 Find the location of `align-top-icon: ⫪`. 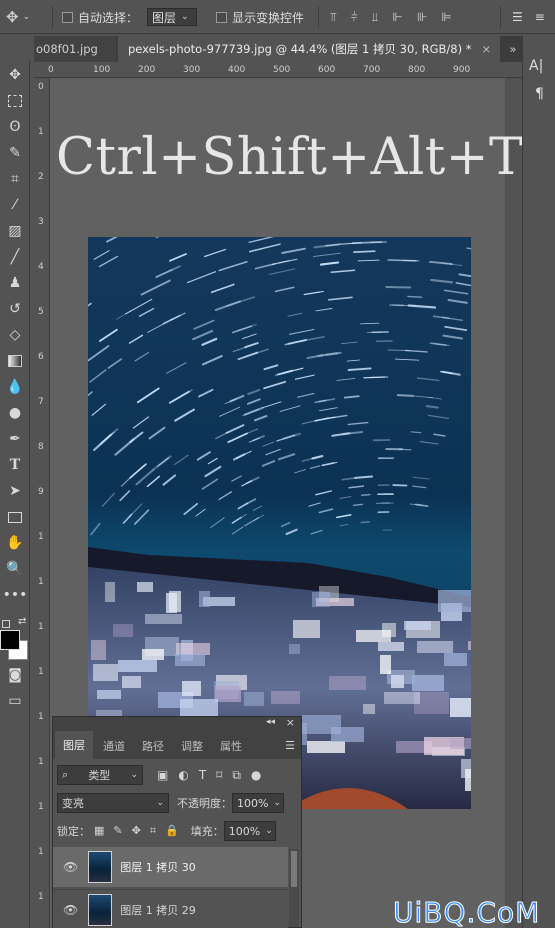

align-top-icon: ⫪ is located at coordinates (333, 17).